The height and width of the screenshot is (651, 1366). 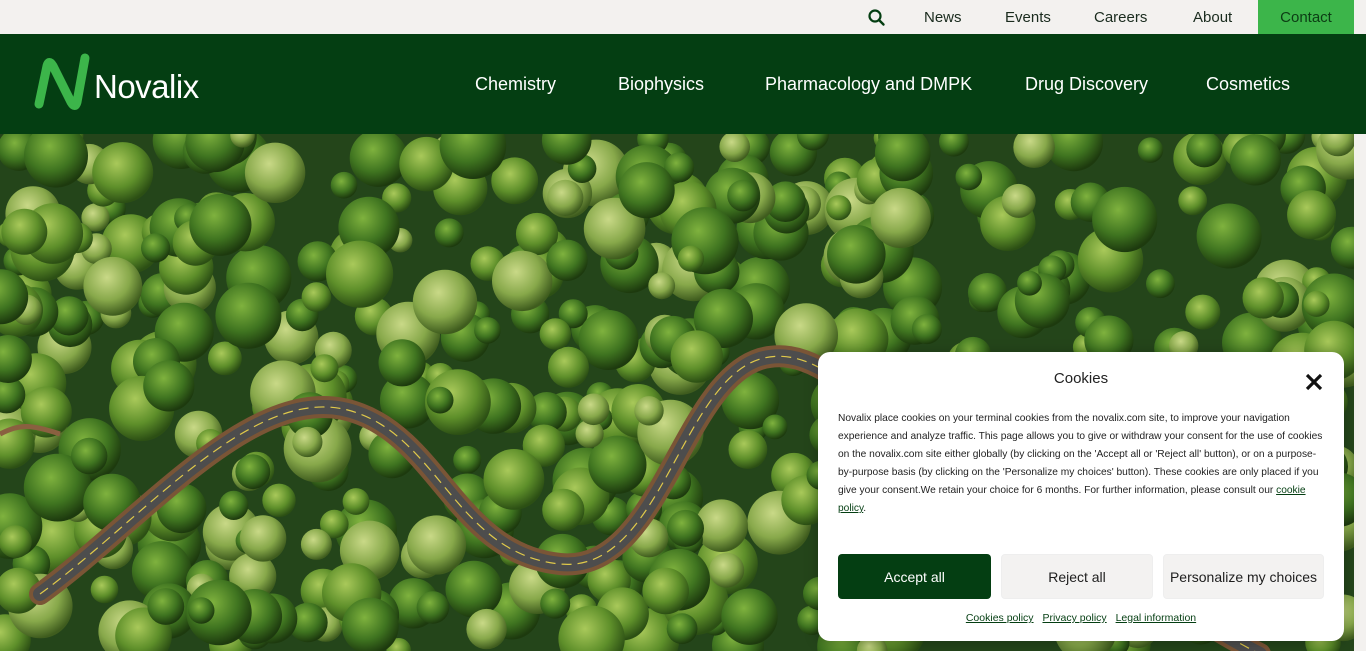 What do you see at coordinates (914, 576) in the screenshot?
I see `accept-all-button: Accept all` at bounding box center [914, 576].